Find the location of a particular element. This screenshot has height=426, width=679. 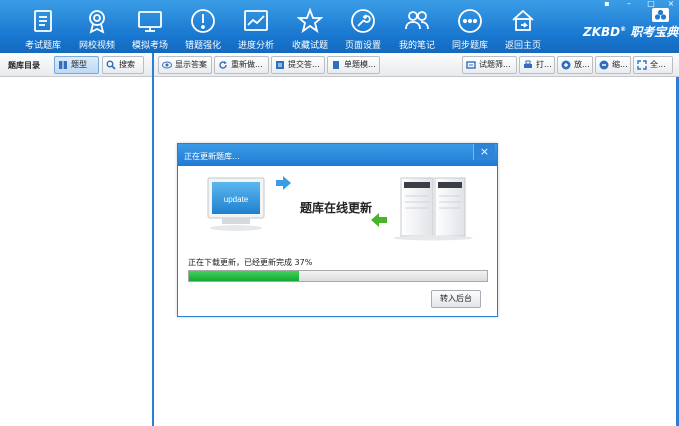

chart-icon is located at coordinates (256, 20).